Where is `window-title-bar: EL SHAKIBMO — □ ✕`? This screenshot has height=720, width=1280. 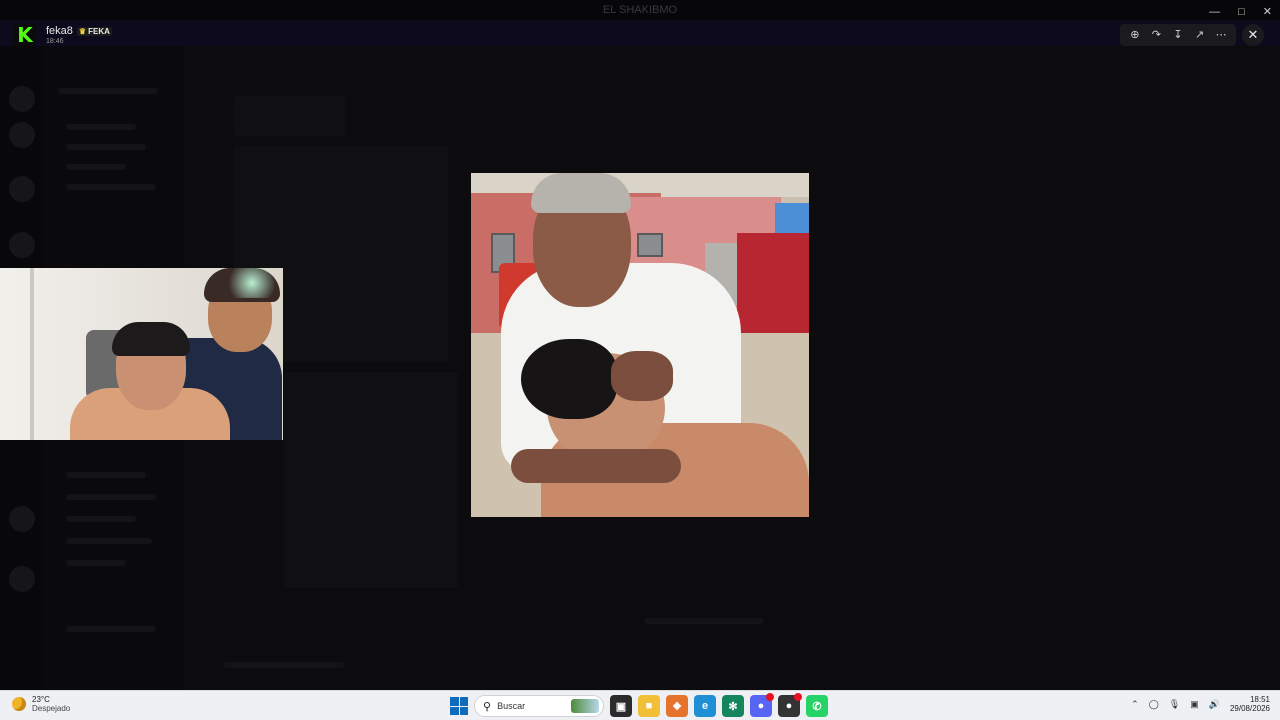
window-title-bar: EL SHAKIBMO — □ ✕ is located at coordinates (640, 10).